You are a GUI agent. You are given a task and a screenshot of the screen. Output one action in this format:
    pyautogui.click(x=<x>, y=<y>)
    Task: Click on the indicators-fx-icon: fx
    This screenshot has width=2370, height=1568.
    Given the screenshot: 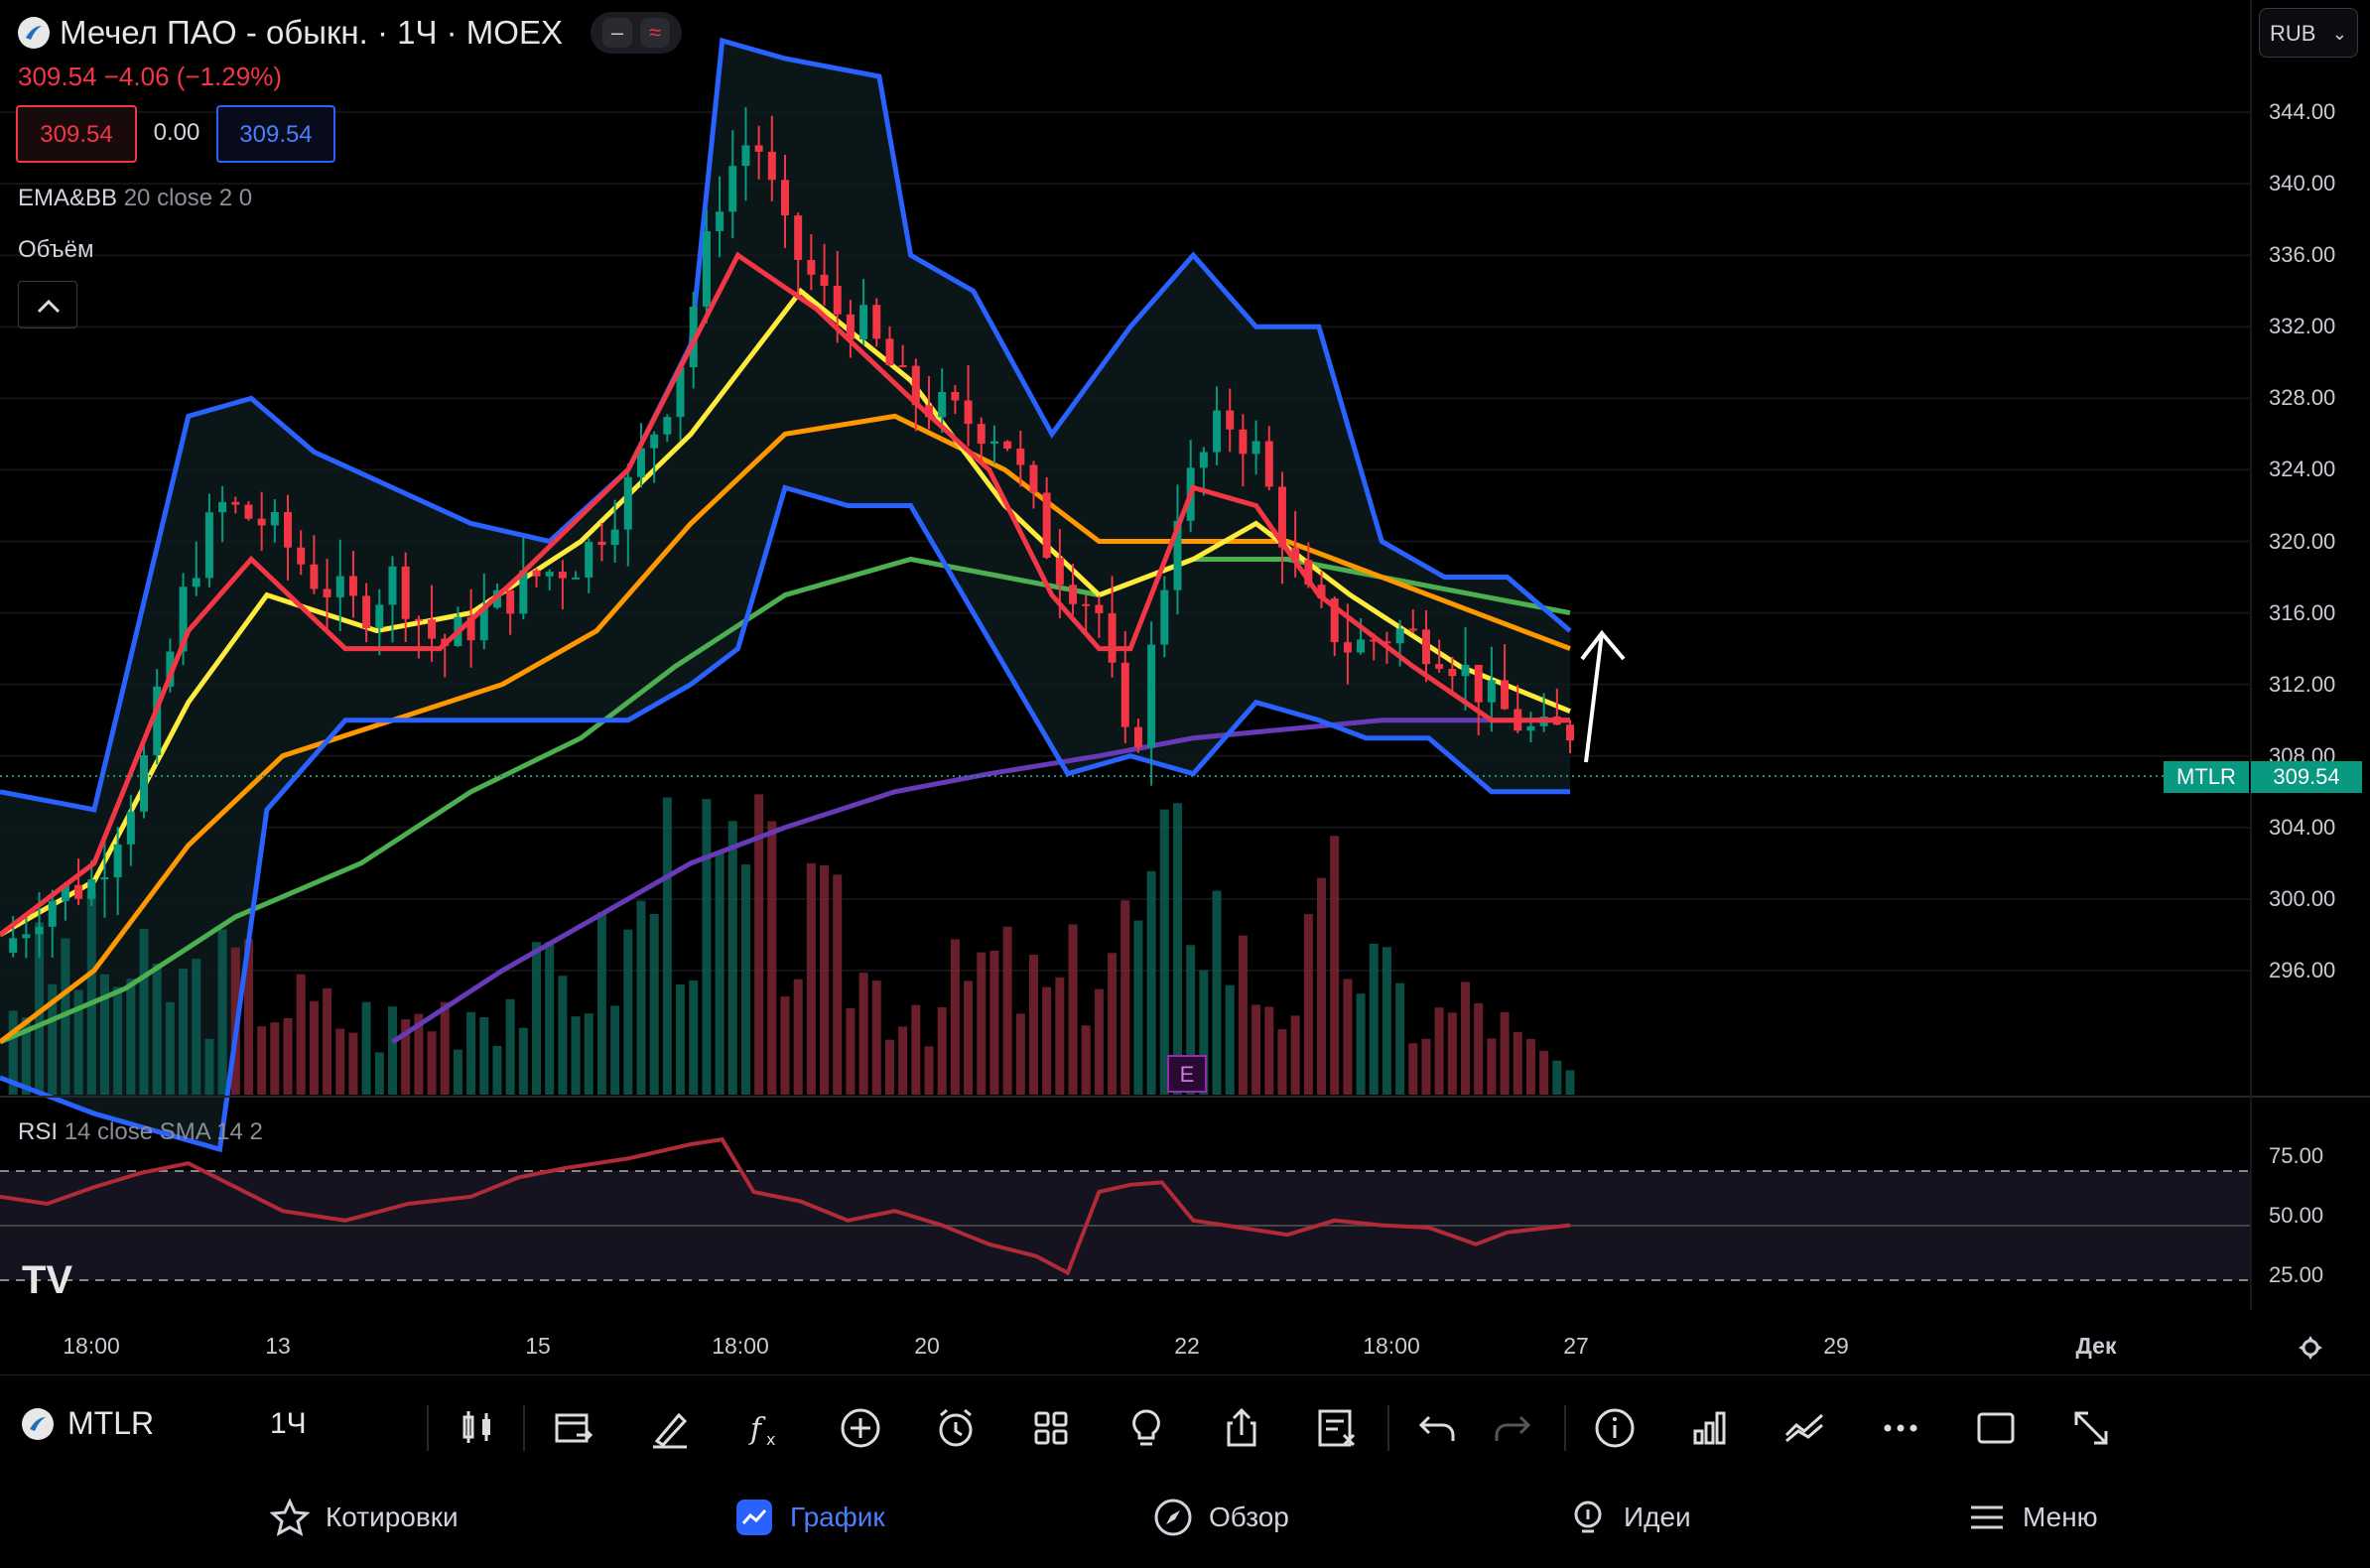 What is the action you would take?
    pyautogui.click(x=765, y=1428)
    